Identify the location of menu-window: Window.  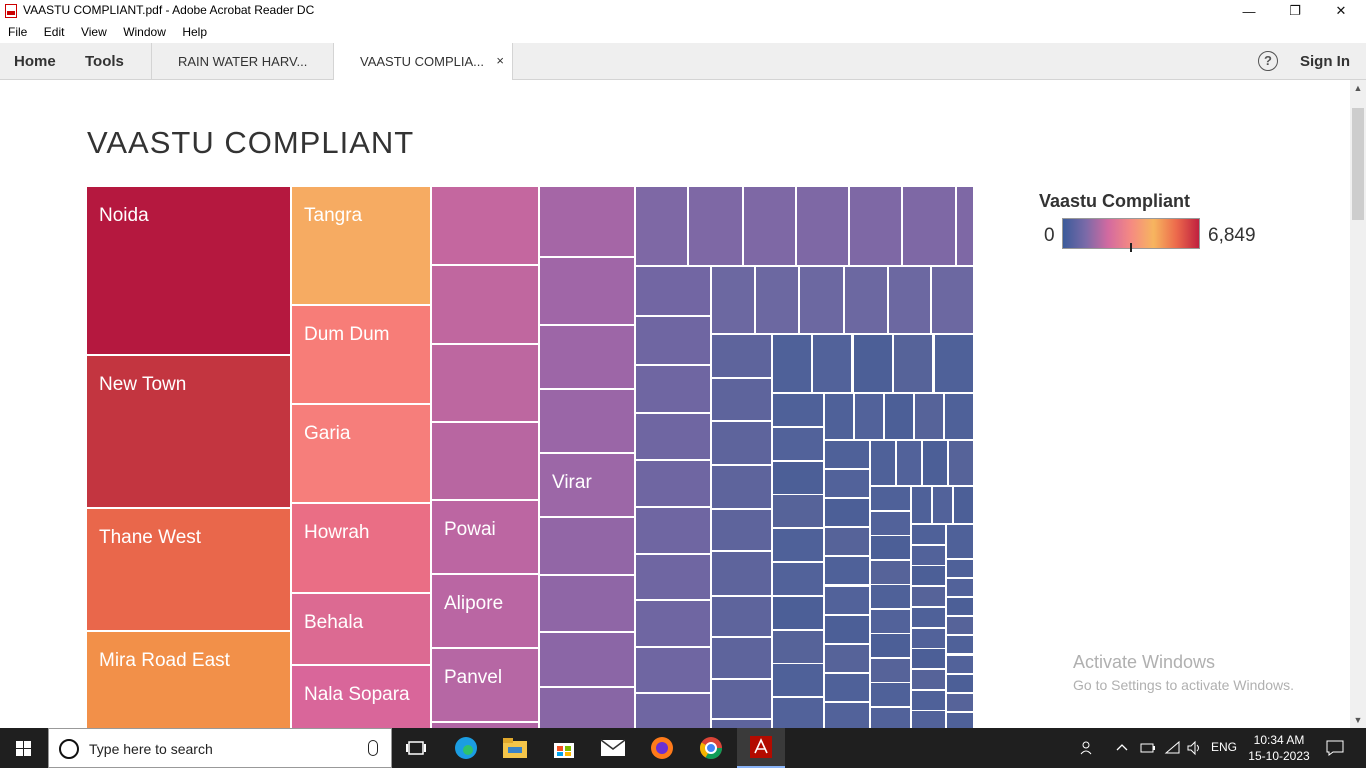
(144, 30).